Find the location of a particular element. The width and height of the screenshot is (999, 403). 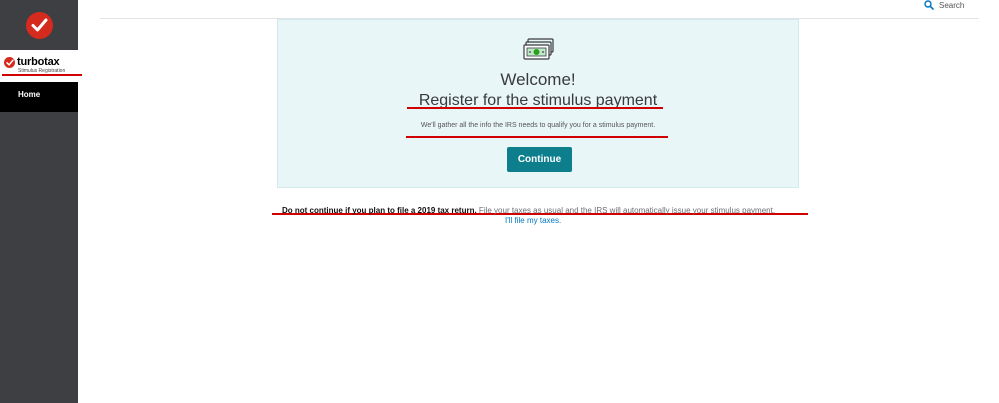

continue-button: Continue is located at coordinates (539, 159).